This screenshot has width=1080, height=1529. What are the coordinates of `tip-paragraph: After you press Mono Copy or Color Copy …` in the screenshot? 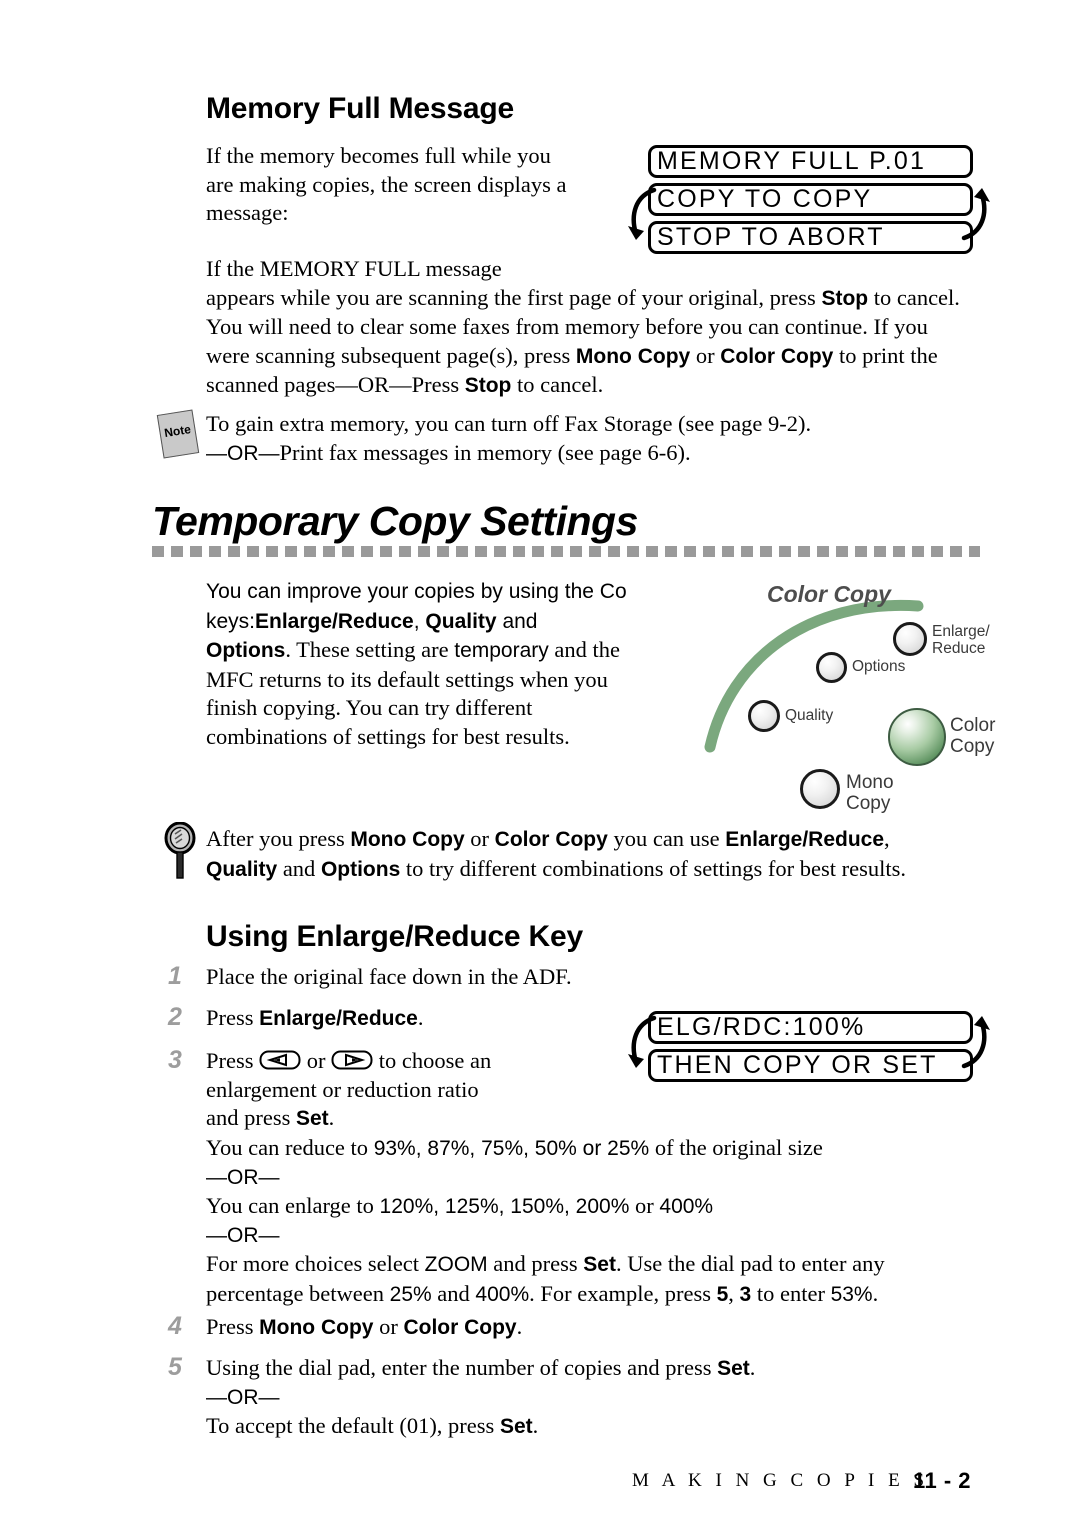 It's located at (586, 854).